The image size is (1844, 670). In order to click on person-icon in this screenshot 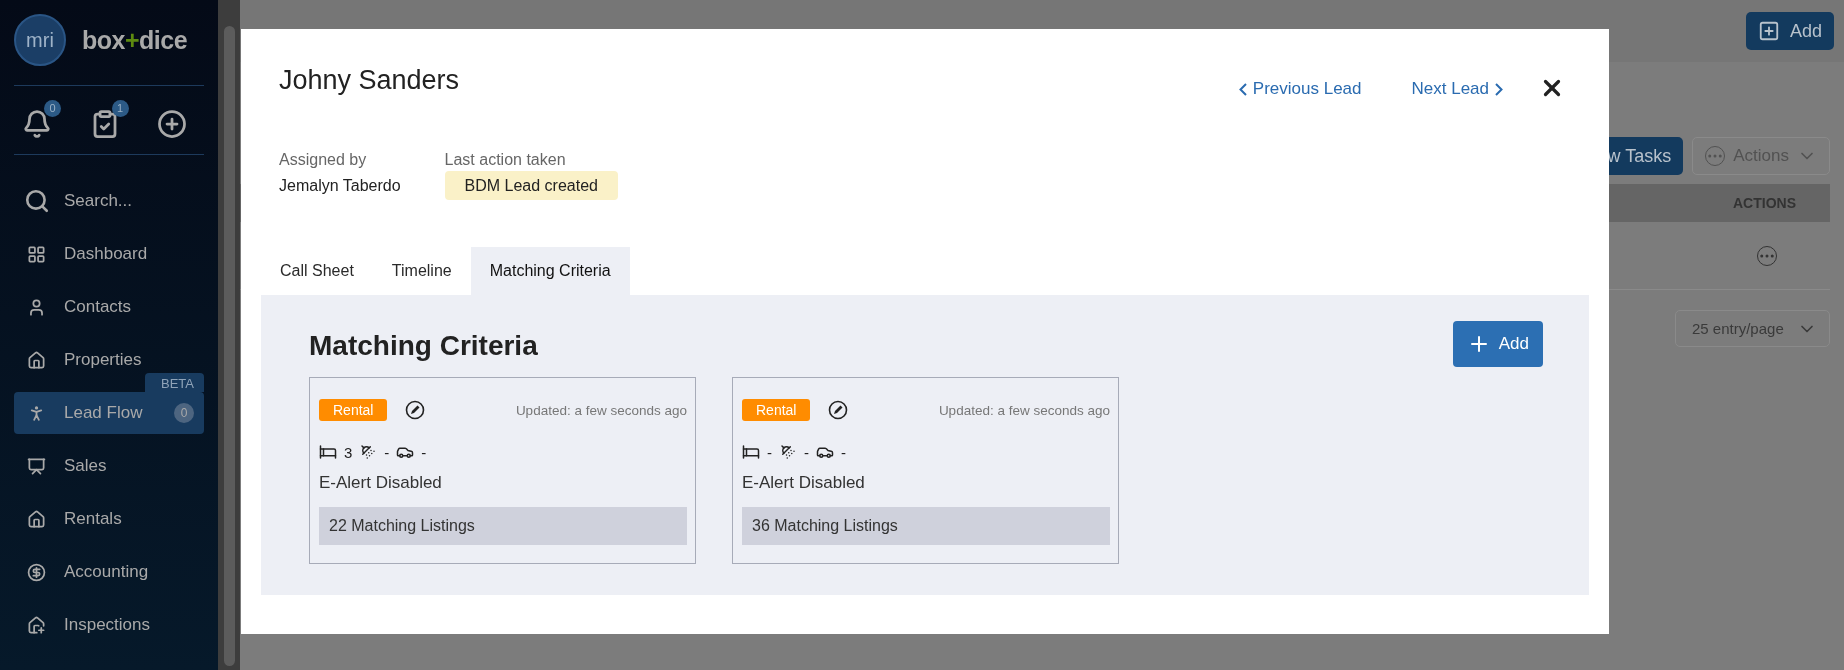, I will do `click(36, 307)`.